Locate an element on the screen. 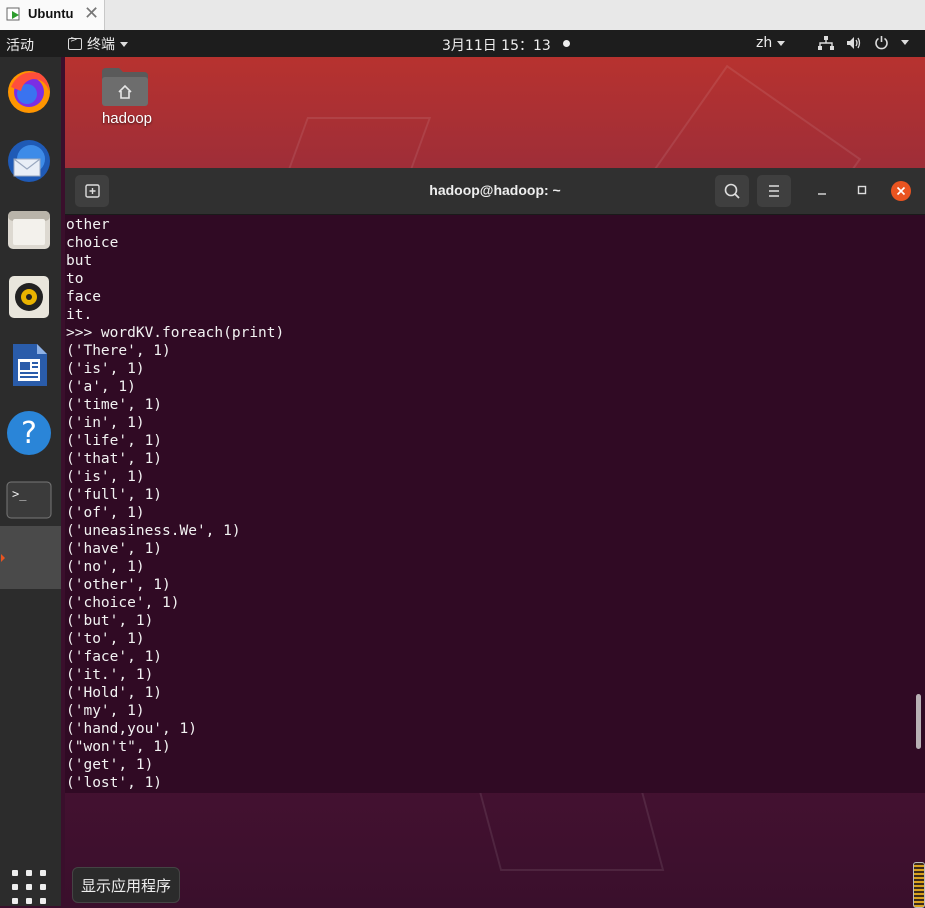  close-window-button is located at coordinates (901, 191).